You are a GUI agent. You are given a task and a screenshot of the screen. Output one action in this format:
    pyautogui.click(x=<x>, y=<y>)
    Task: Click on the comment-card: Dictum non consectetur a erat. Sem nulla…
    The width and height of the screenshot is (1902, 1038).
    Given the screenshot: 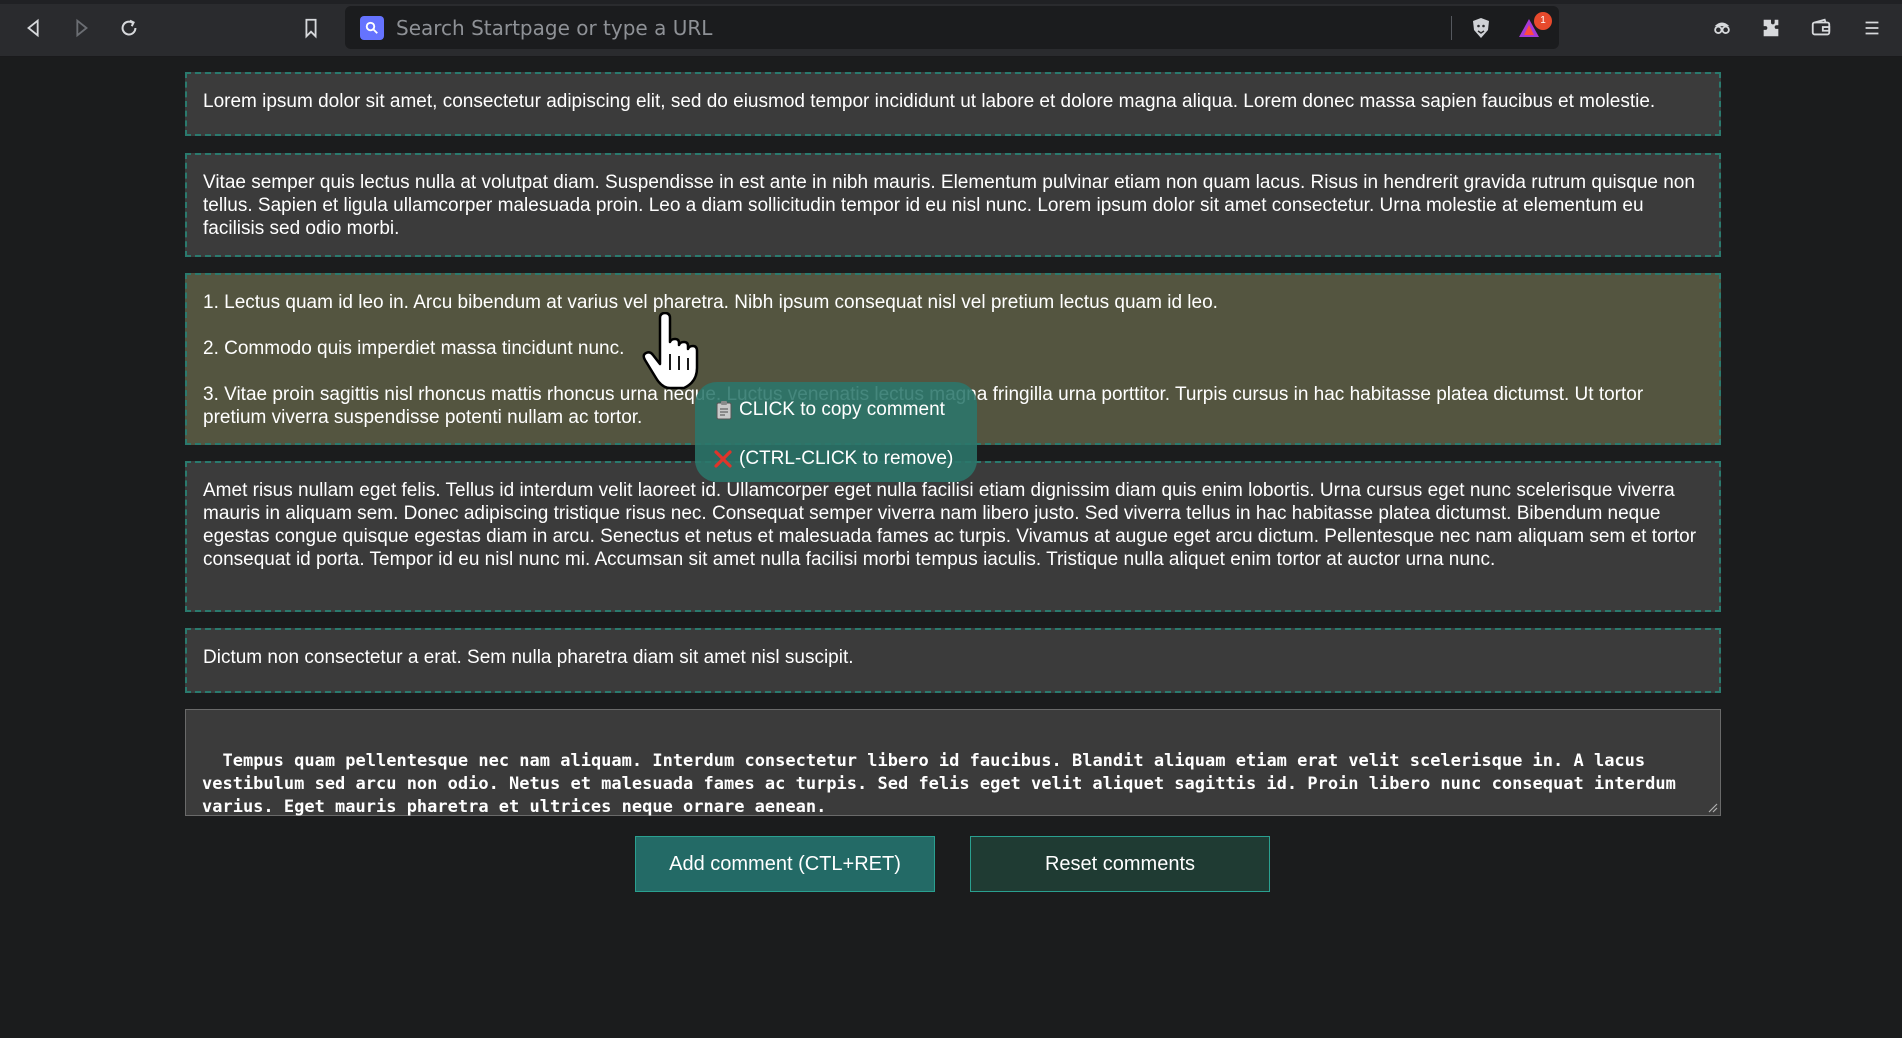 What is the action you would take?
    pyautogui.click(x=953, y=660)
    